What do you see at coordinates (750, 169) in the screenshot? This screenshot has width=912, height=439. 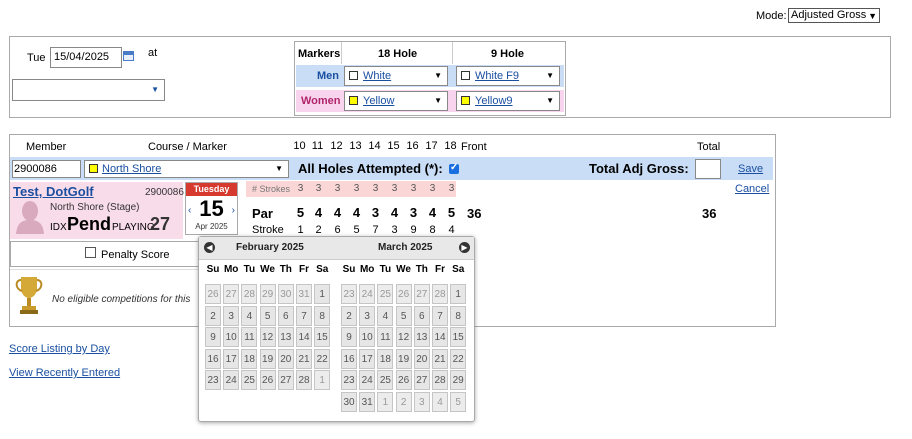 I see `save-link: Save` at bounding box center [750, 169].